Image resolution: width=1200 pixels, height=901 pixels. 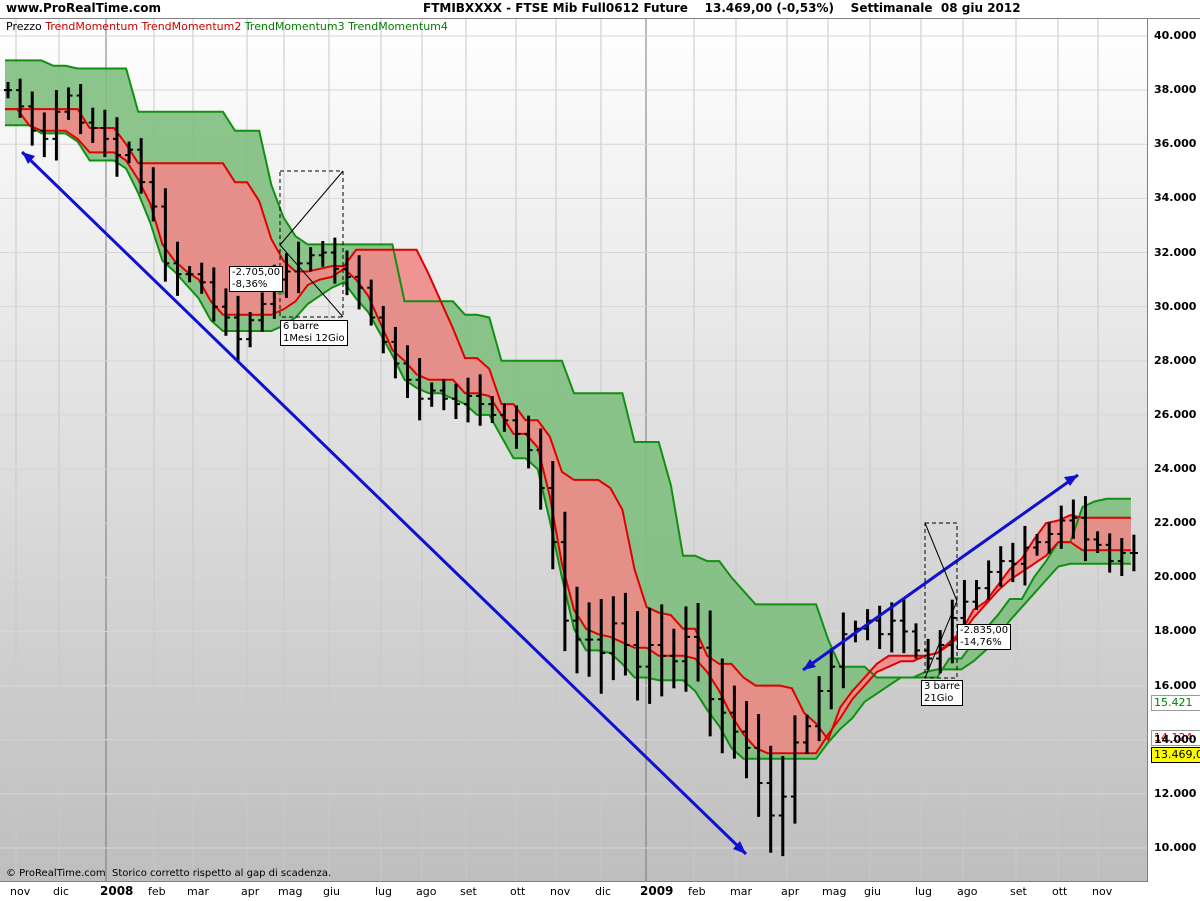 I want to click on y-tick-label: 40.000, so click(x=1175, y=35).